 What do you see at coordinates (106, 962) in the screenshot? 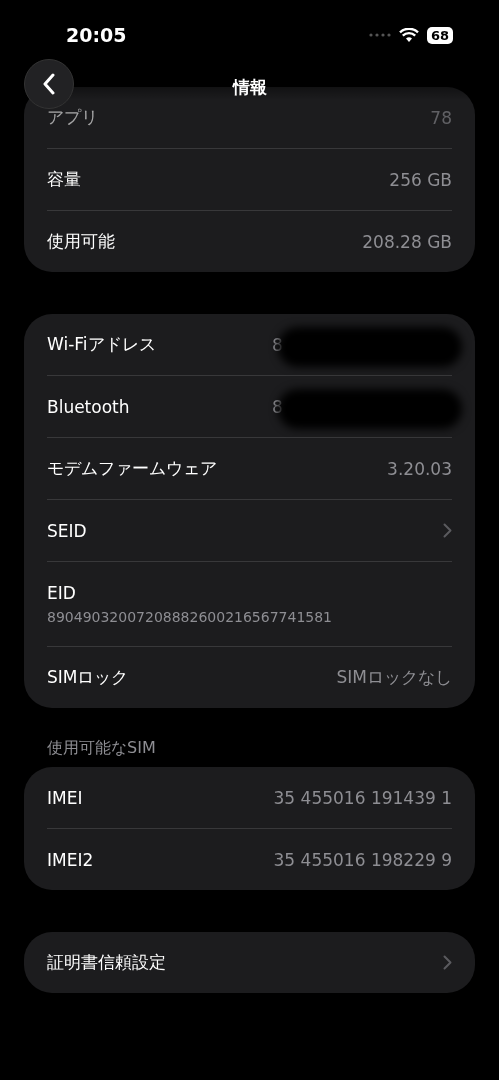
I see `row-label: 証明書信頼設定` at bounding box center [106, 962].